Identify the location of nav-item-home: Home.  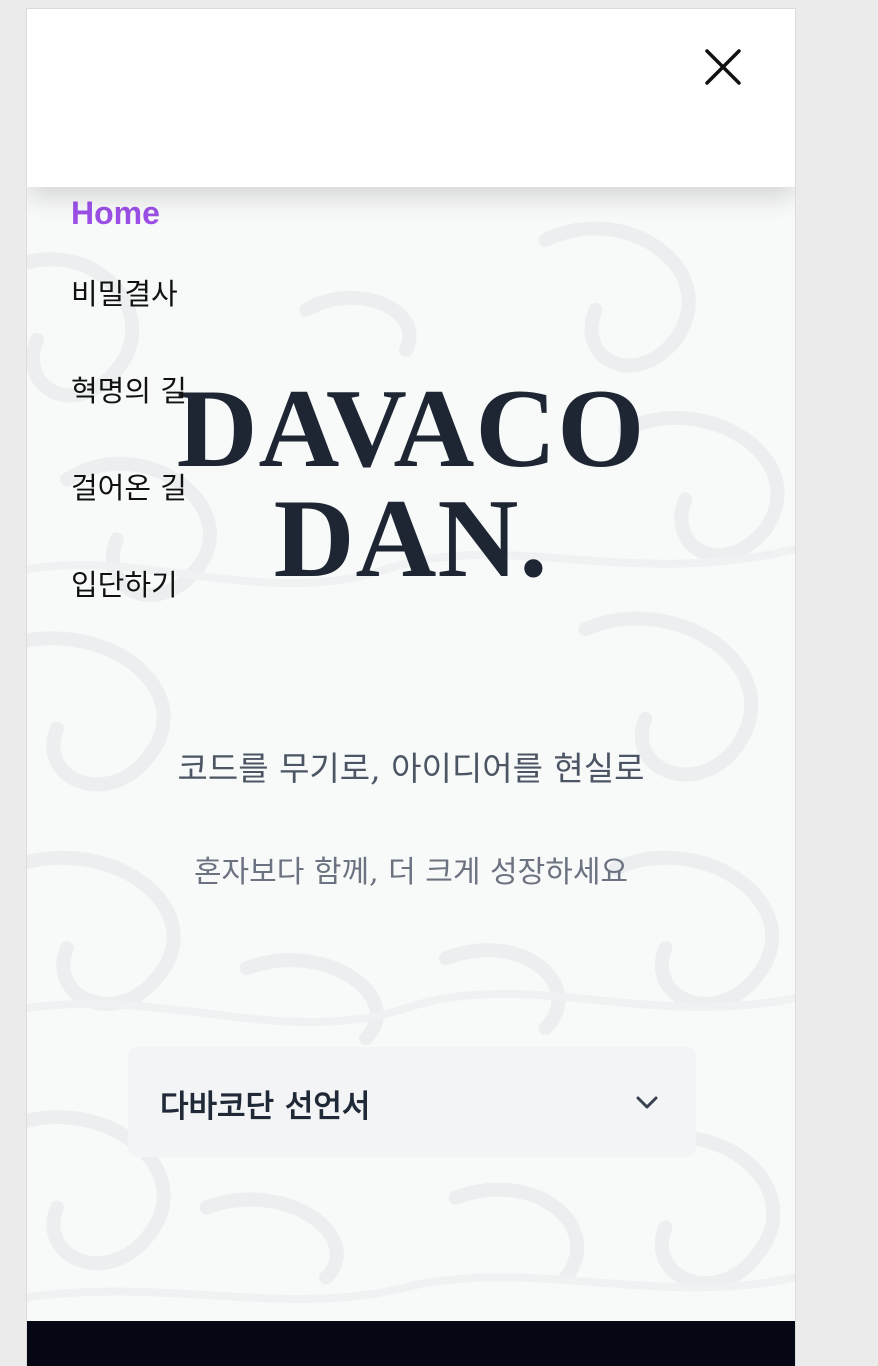
(129, 233).